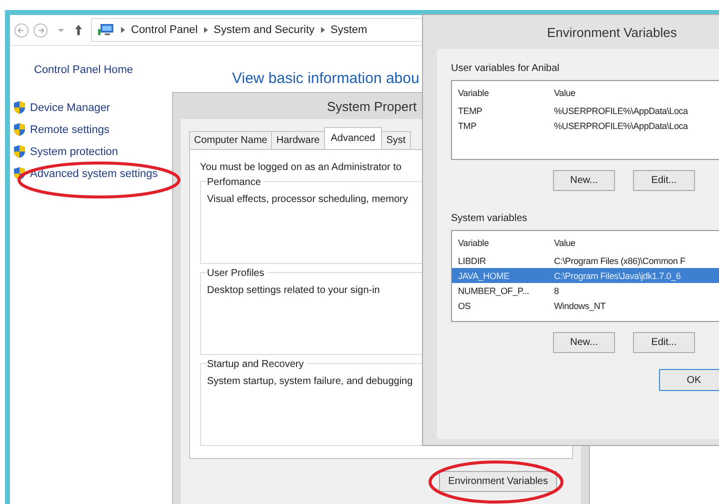 This screenshot has width=719, height=504. I want to click on group-title: Perfomance, so click(235, 182).